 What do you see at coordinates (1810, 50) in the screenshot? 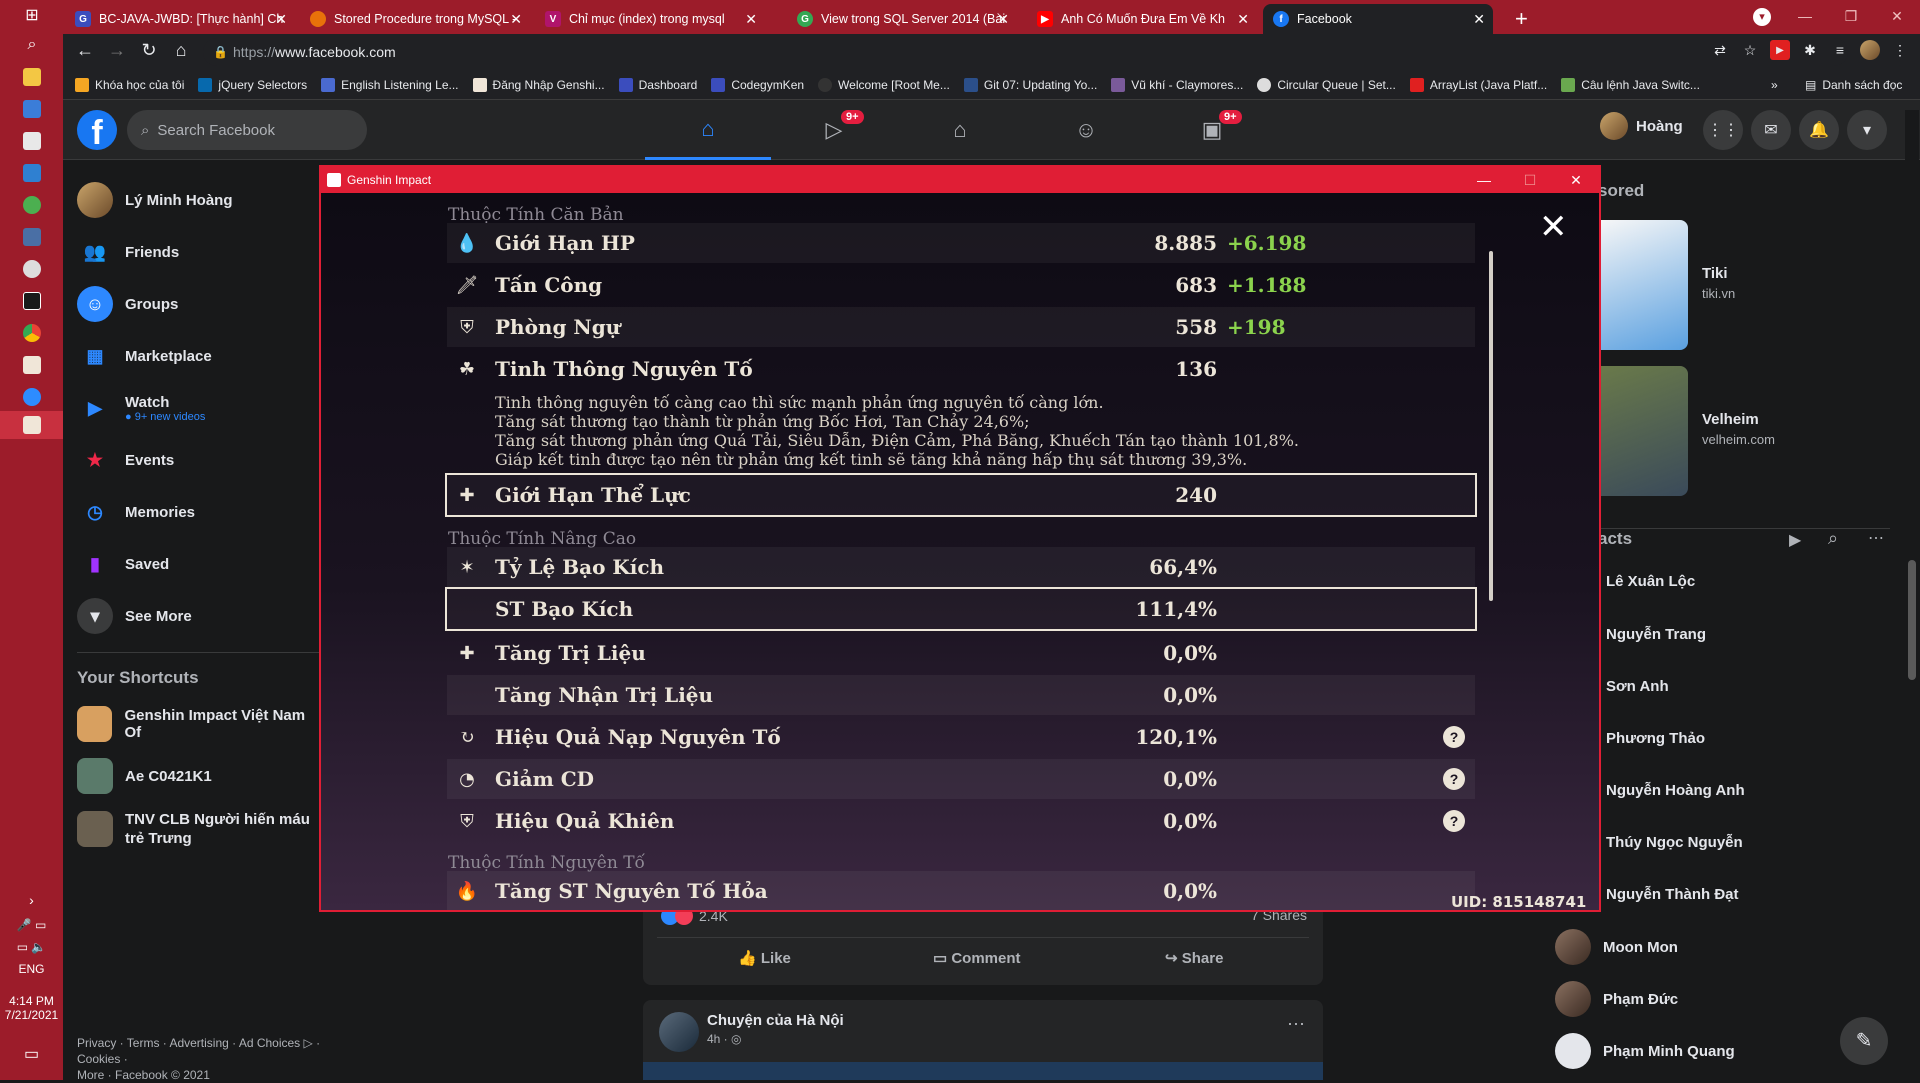
I see `extensions-puzzle-icon: ✱` at bounding box center [1810, 50].